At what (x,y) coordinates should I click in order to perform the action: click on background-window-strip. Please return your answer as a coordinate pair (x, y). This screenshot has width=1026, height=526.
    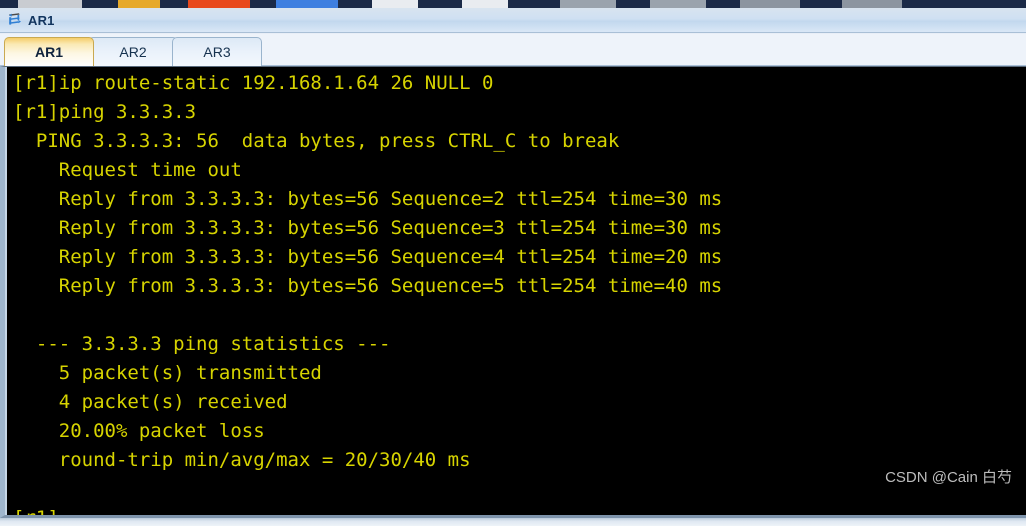
    Looking at the image, I should click on (513, 4).